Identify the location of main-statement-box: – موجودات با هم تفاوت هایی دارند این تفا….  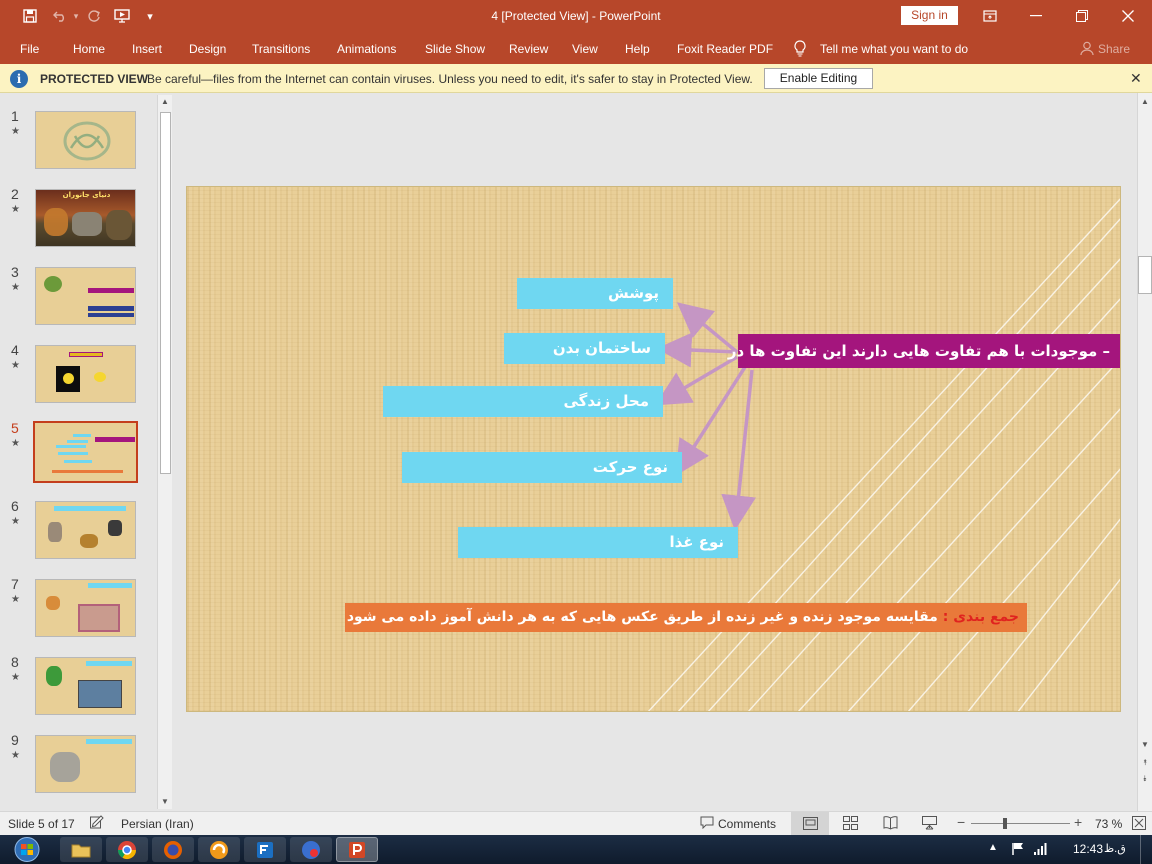
(924, 351).